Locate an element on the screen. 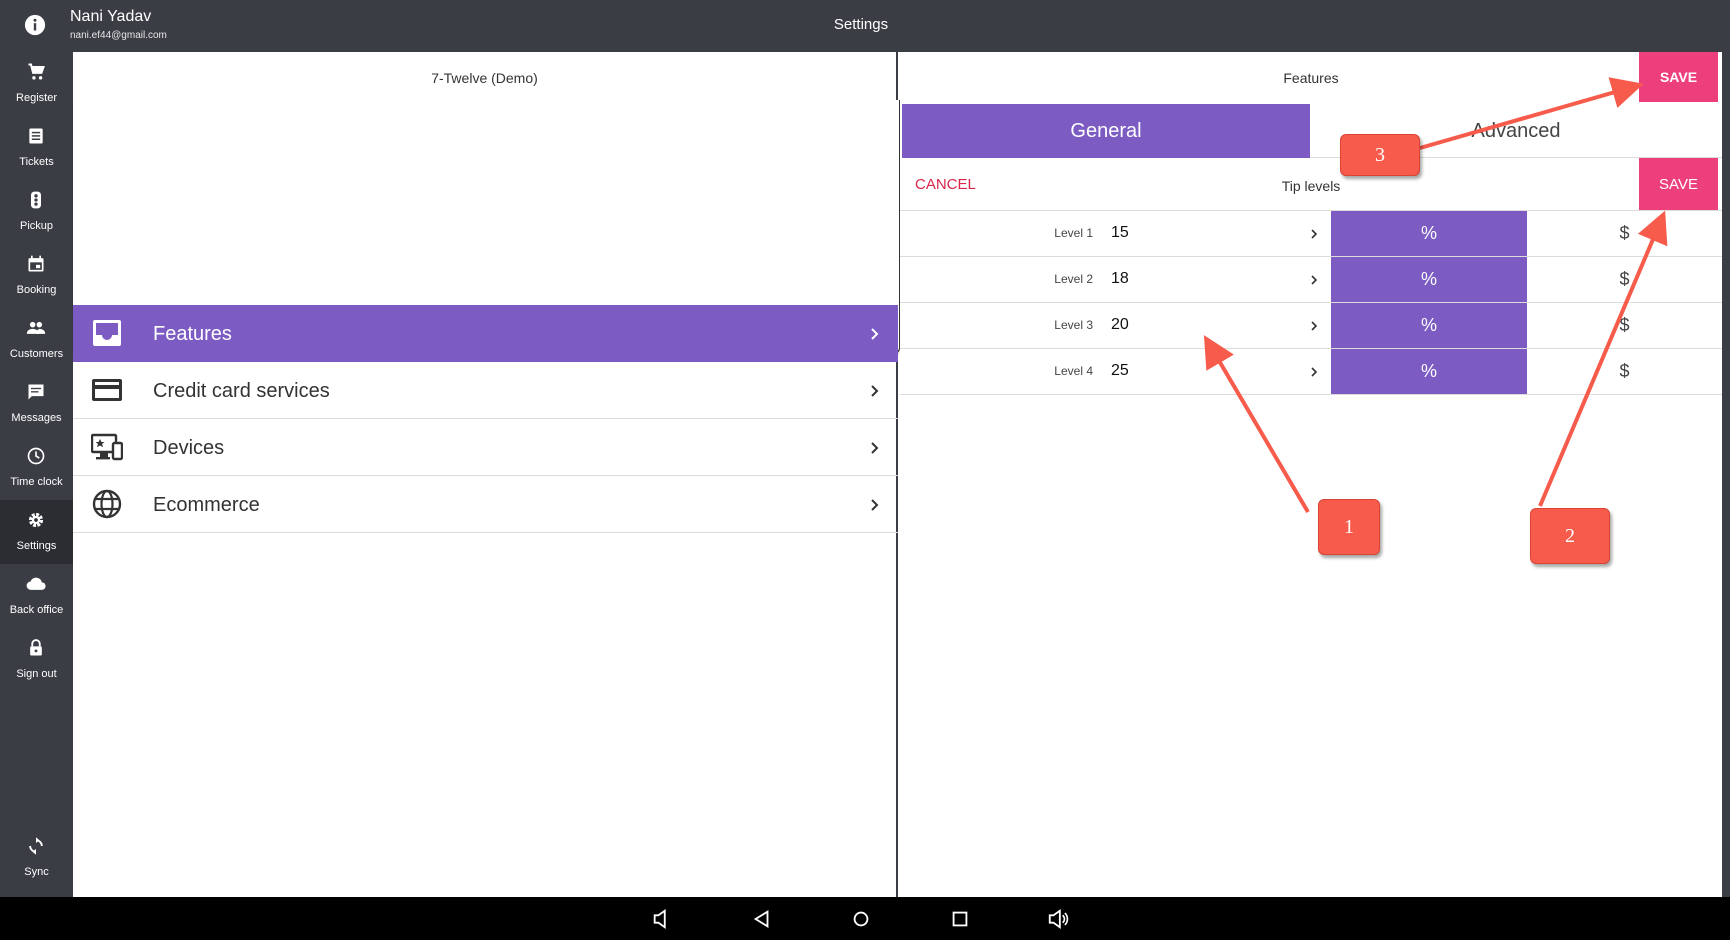 The height and width of the screenshot is (940, 1730). menu-item-devices: Devices is located at coordinates (485, 447).